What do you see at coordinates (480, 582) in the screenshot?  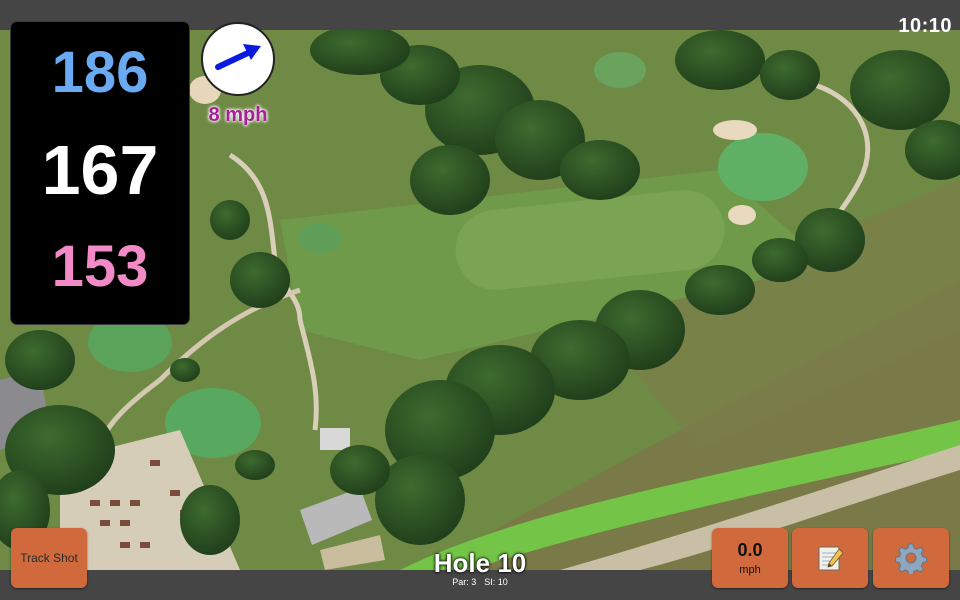 I see `hole-info: Par: 3 SI: 10` at bounding box center [480, 582].